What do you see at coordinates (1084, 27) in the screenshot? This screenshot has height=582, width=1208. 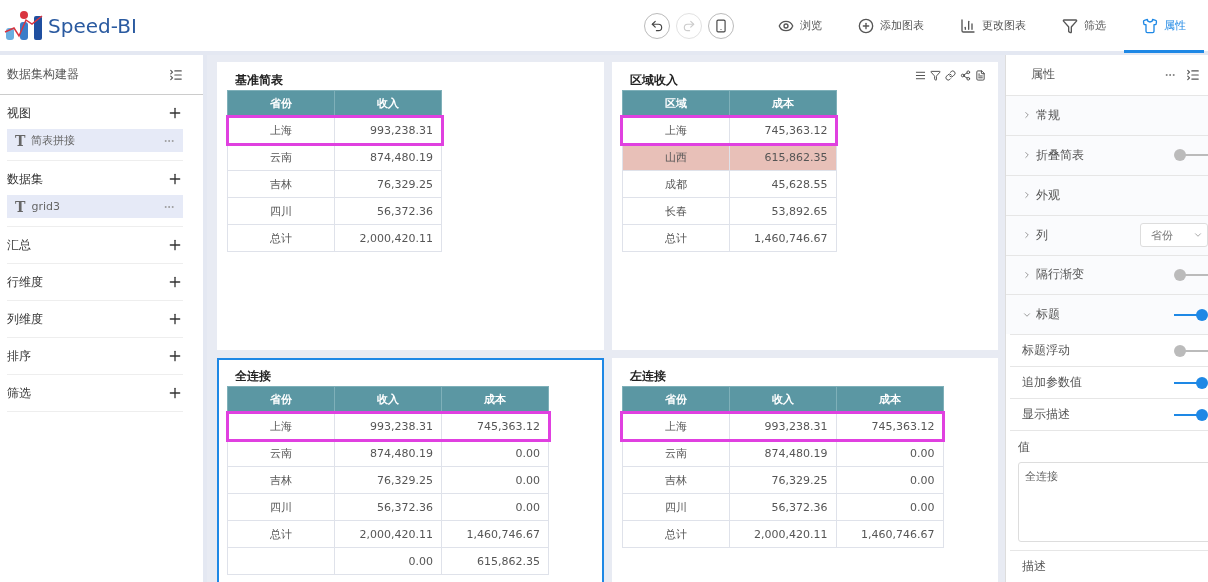 I see `toolbar-tab: 筛选` at bounding box center [1084, 27].